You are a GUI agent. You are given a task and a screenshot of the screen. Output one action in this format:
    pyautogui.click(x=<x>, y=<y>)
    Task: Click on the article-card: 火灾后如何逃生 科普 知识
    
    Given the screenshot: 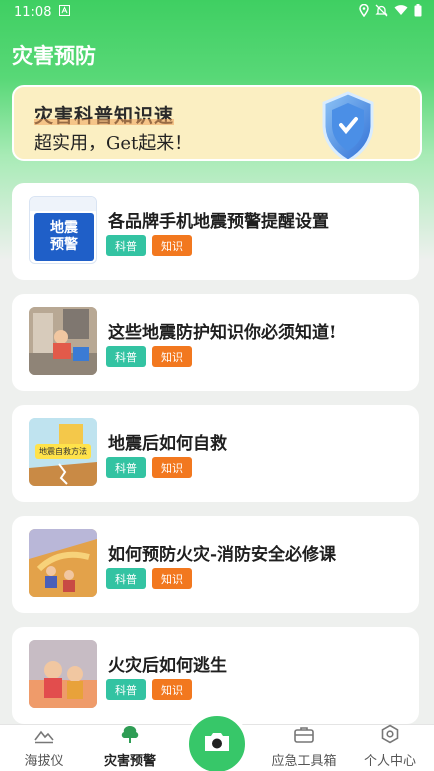 What is the action you would take?
    pyautogui.click(x=215, y=675)
    